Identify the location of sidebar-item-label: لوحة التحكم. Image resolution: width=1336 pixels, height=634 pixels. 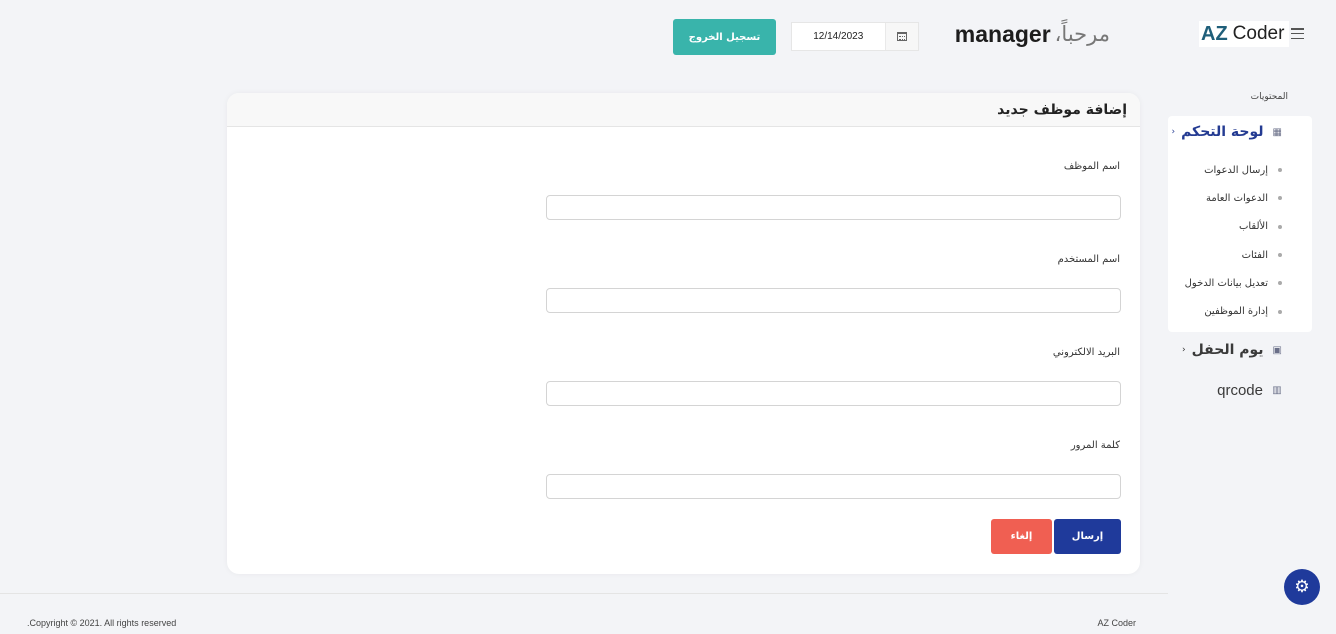
(1222, 132).